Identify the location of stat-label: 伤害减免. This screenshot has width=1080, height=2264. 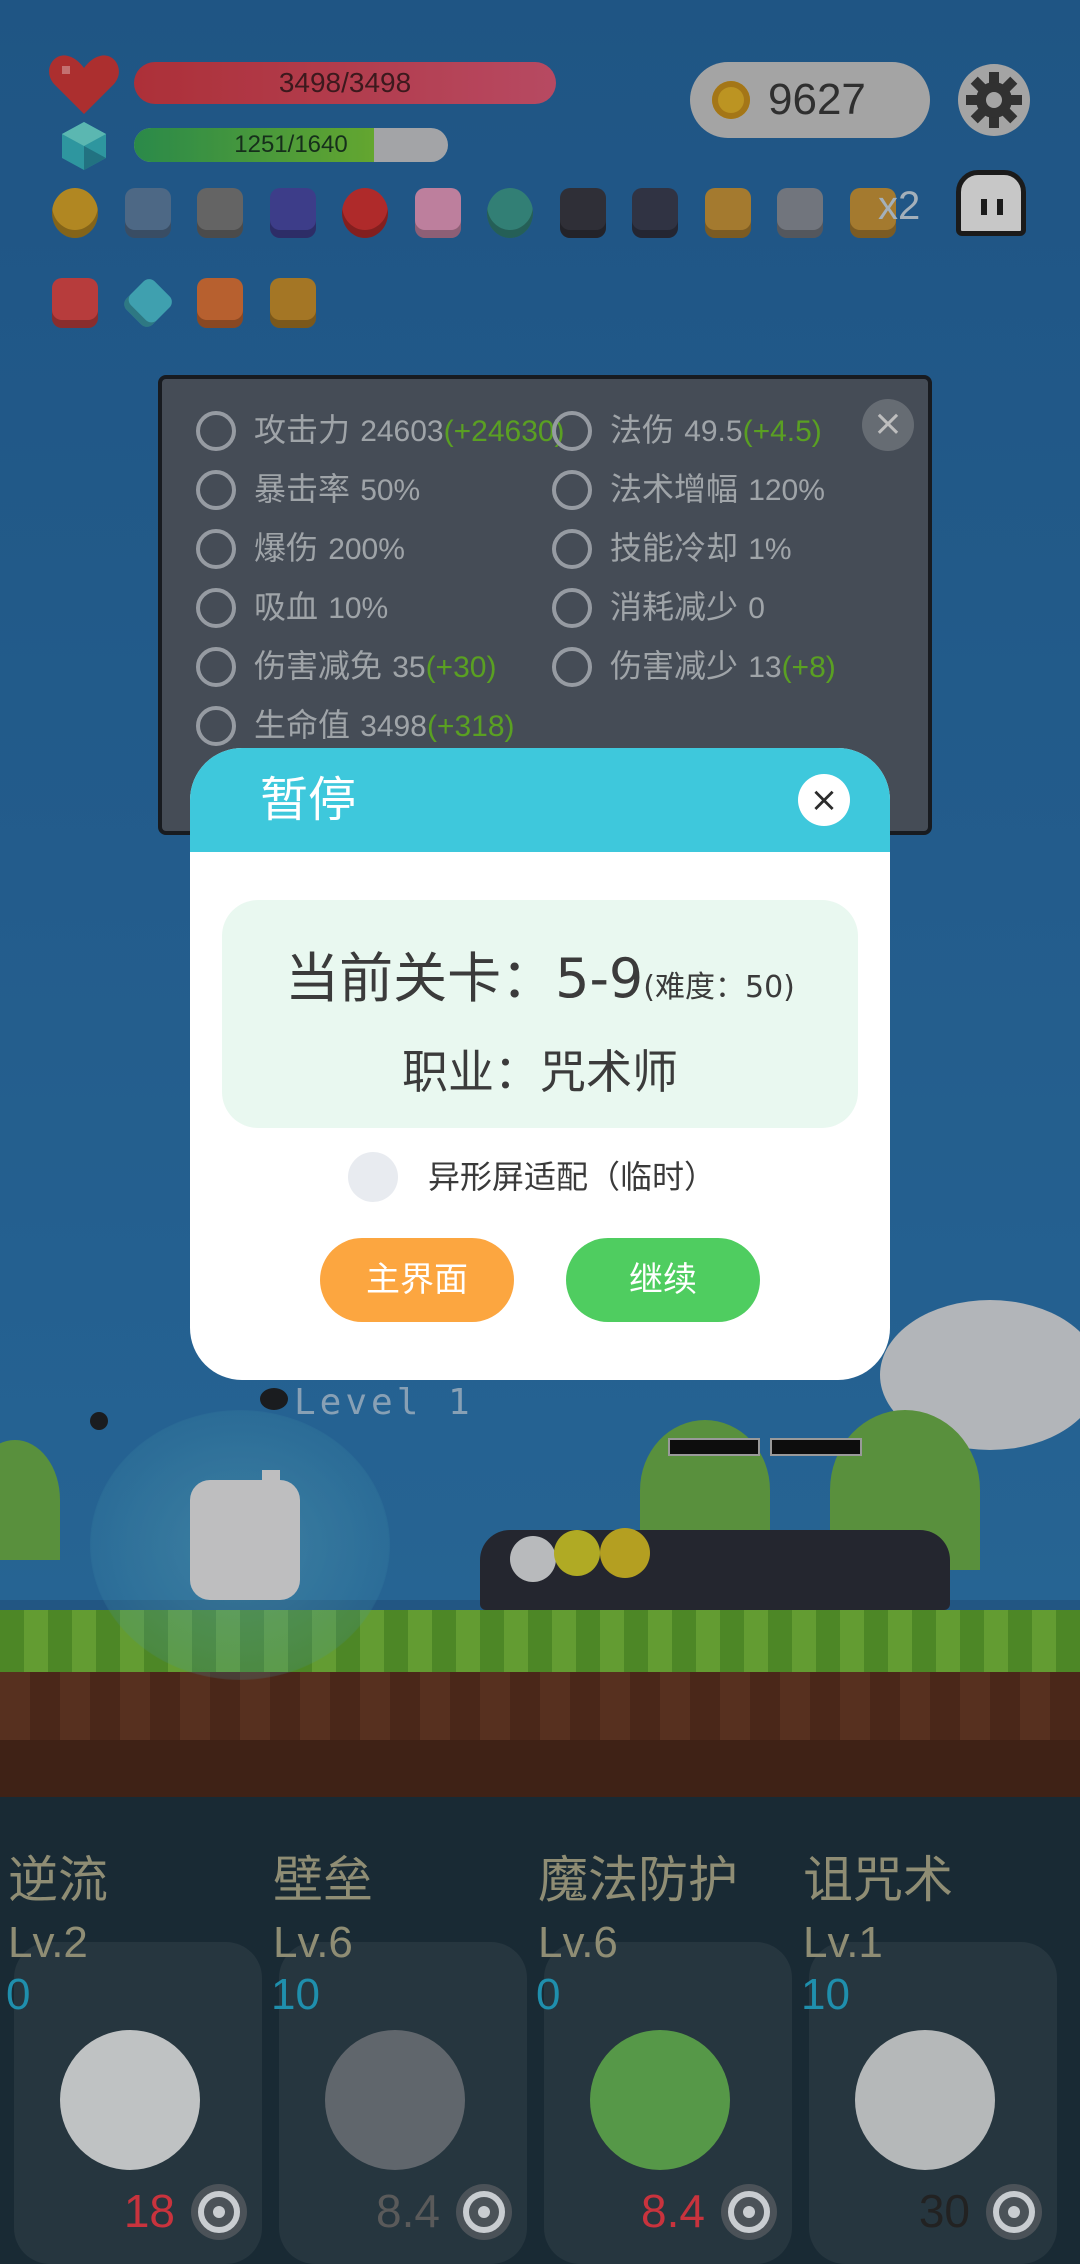
(318, 666).